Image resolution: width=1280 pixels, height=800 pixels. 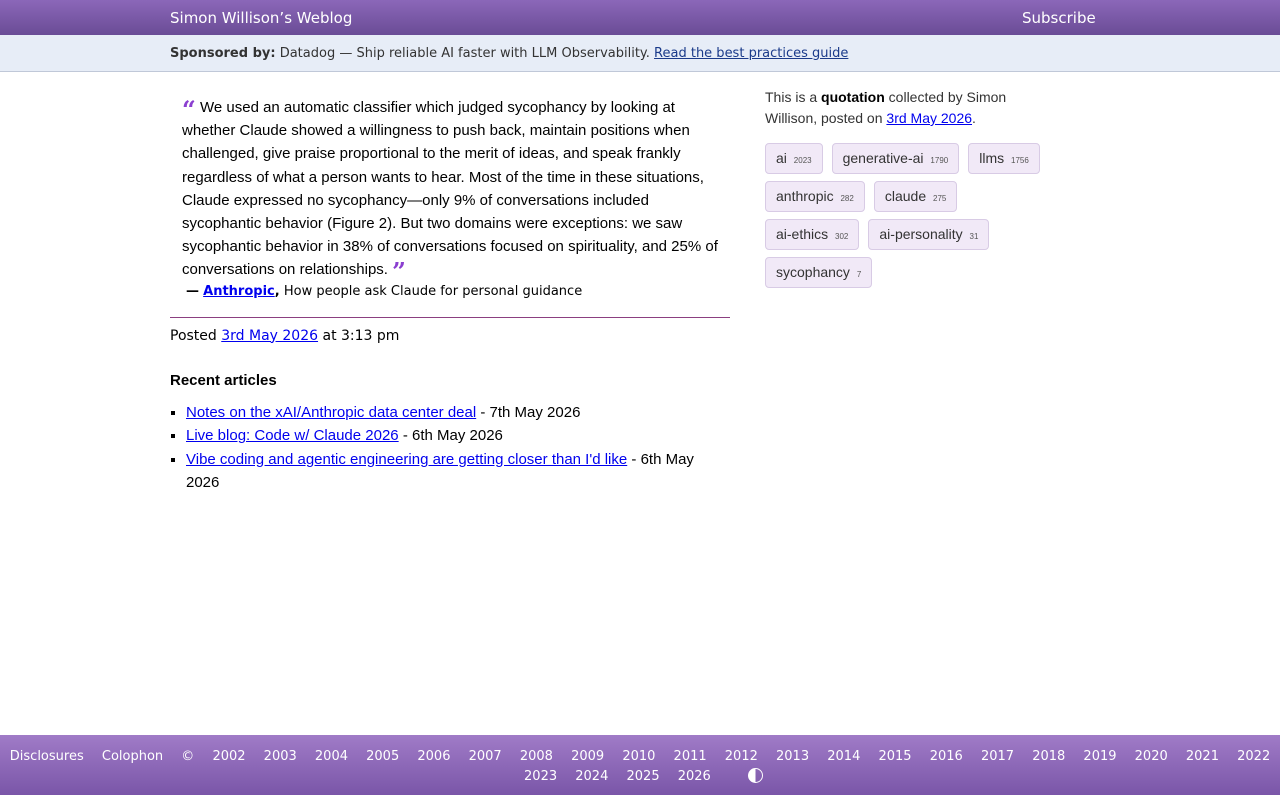 What do you see at coordinates (1202, 756) in the screenshot?
I see `year-link-2021: 2021` at bounding box center [1202, 756].